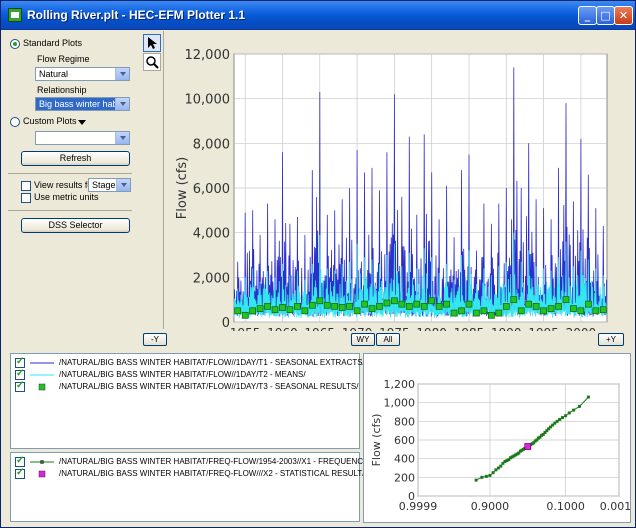 The image size is (636, 528). I want to click on y-tick-label: 8,000, so click(211, 144).